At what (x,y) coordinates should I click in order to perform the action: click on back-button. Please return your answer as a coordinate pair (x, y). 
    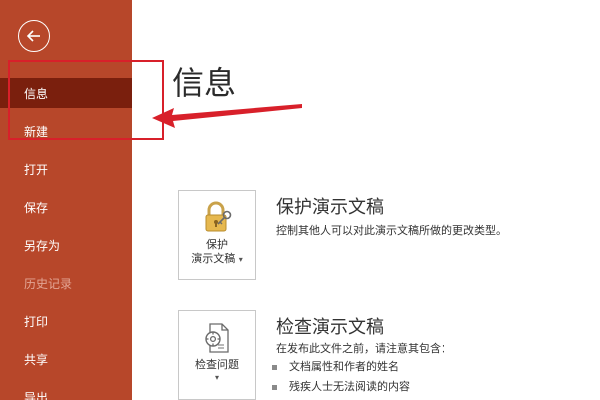
    Looking at the image, I should click on (34, 36).